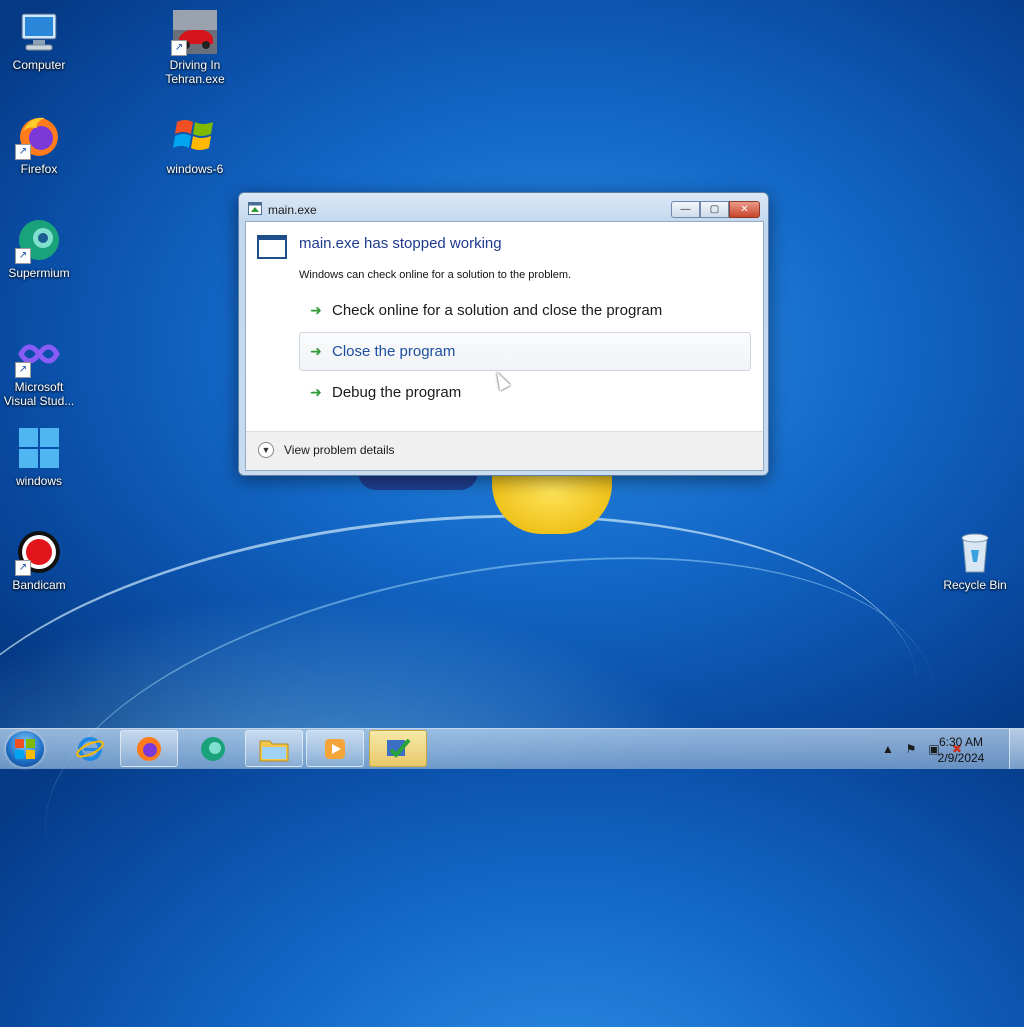 The image size is (1024, 1027). I want to click on firefox-icon, so click(149, 748).